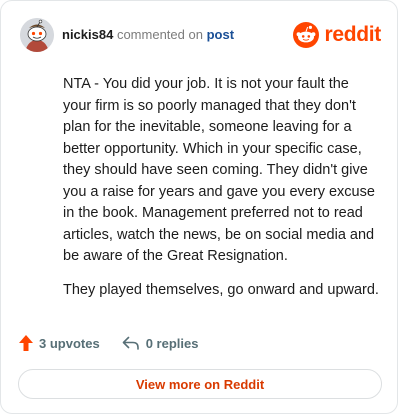 Image resolution: width=400 pixels, height=416 pixels. I want to click on comment-attribution: nickis84 commented on post, so click(148, 34).